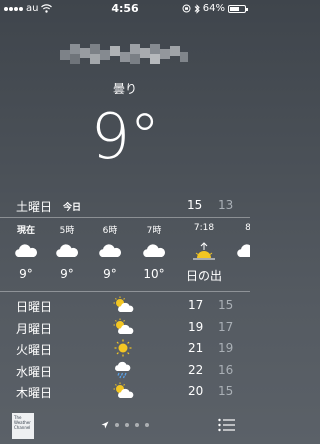  What do you see at coordinates (125, 9) in the screenshot?
I see `status-bar: au 4:56 64%` at bounding box center [125, 9].